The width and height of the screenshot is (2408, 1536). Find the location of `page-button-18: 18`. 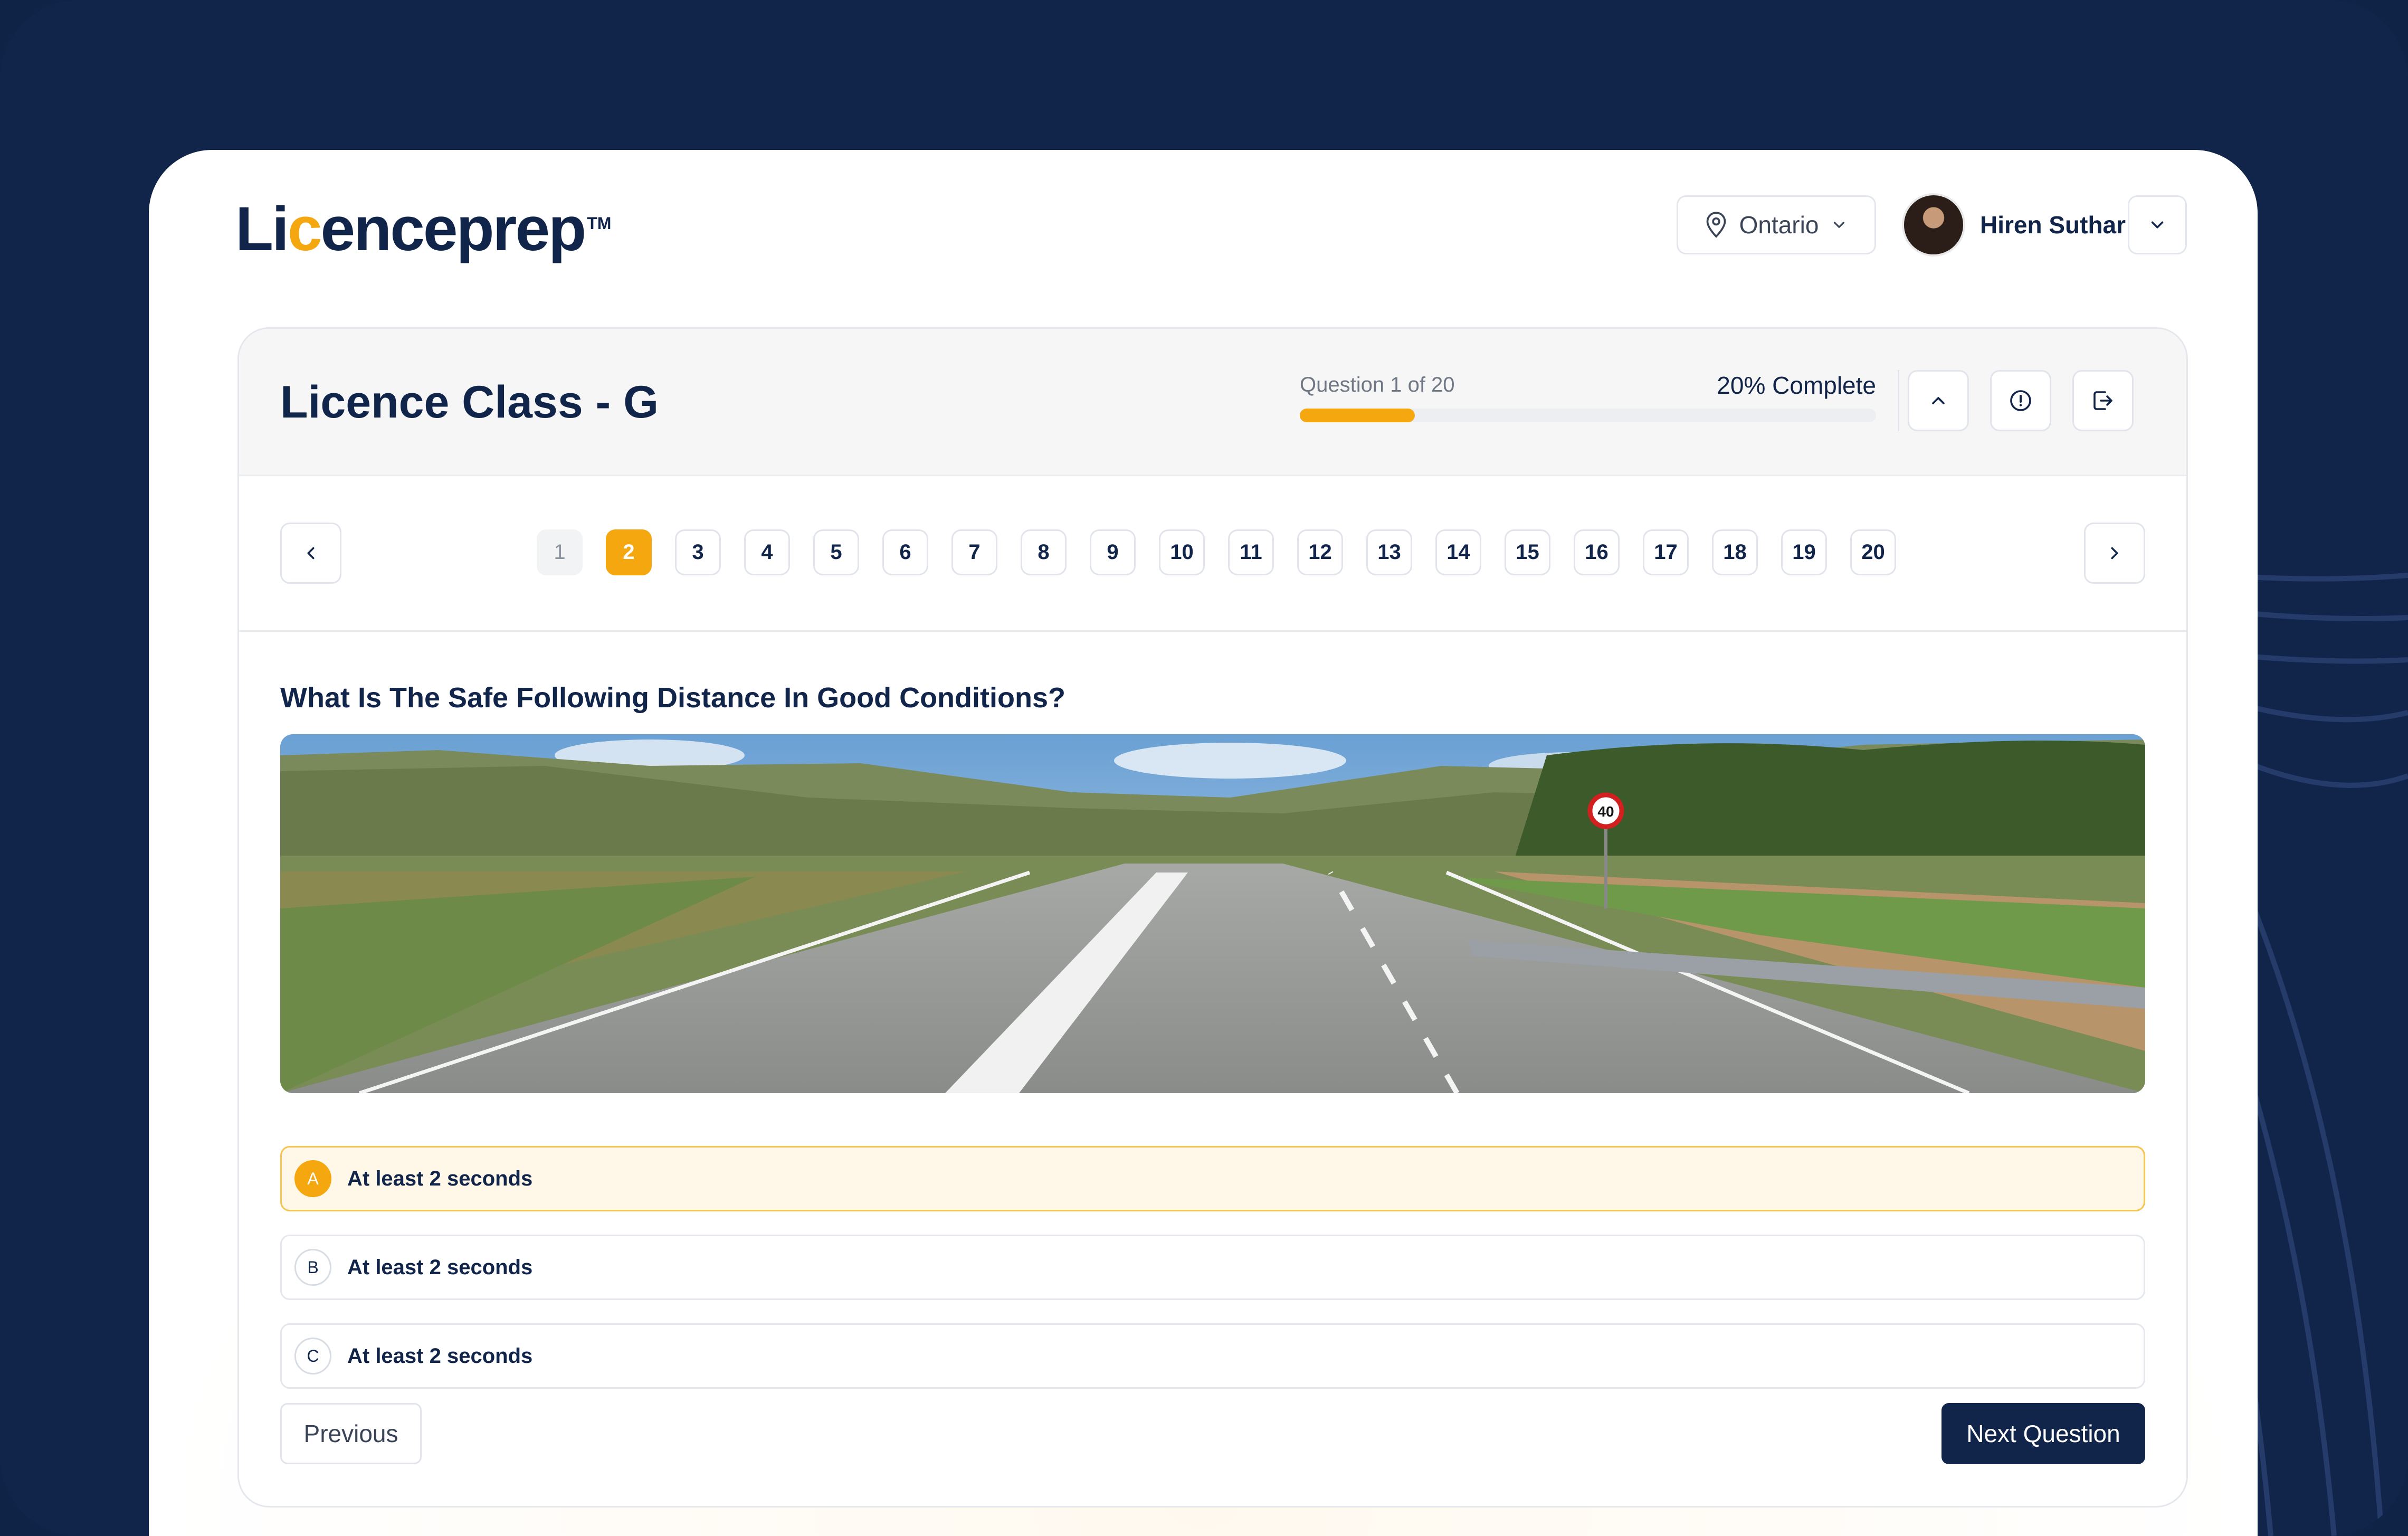

page-button-18: 18 is located at coordinates (1735, 552).